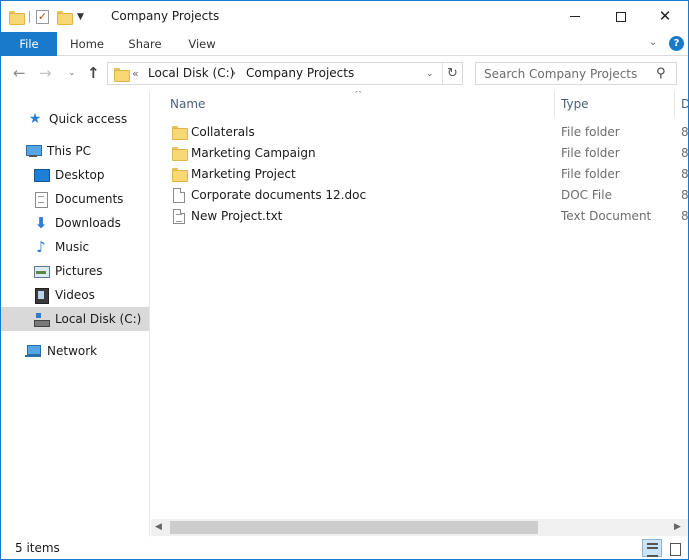  Describe the element at coordinates (69, 151) in the screenshot. I see `sidebar-item-label: This PC` at that location.